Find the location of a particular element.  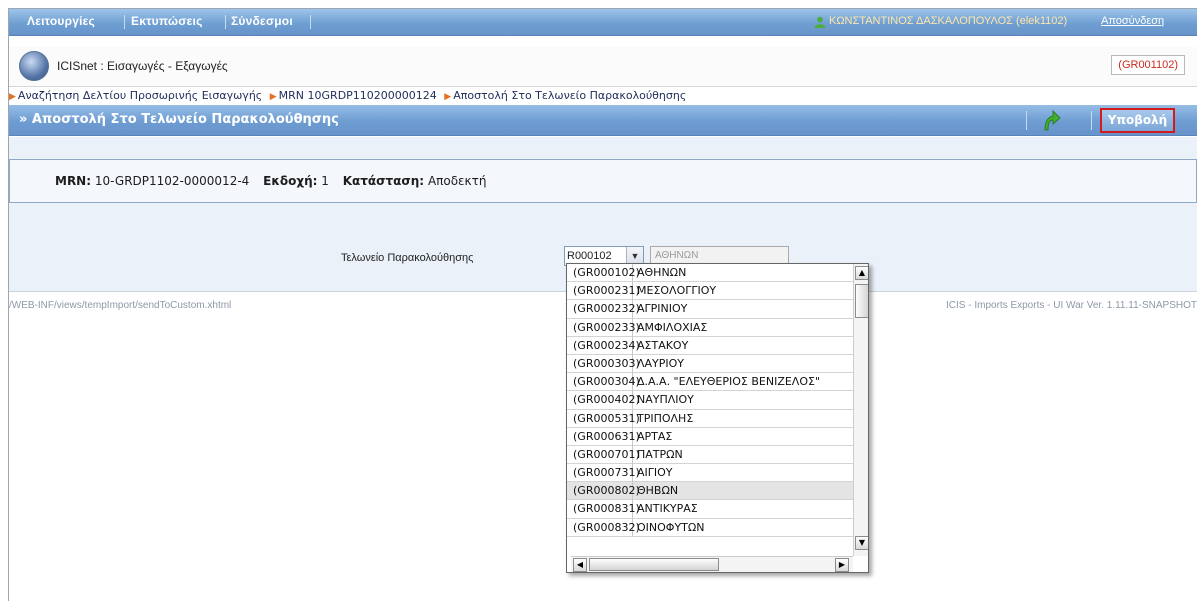

option-code: (GR000731) is located at coordinates (603, 473).